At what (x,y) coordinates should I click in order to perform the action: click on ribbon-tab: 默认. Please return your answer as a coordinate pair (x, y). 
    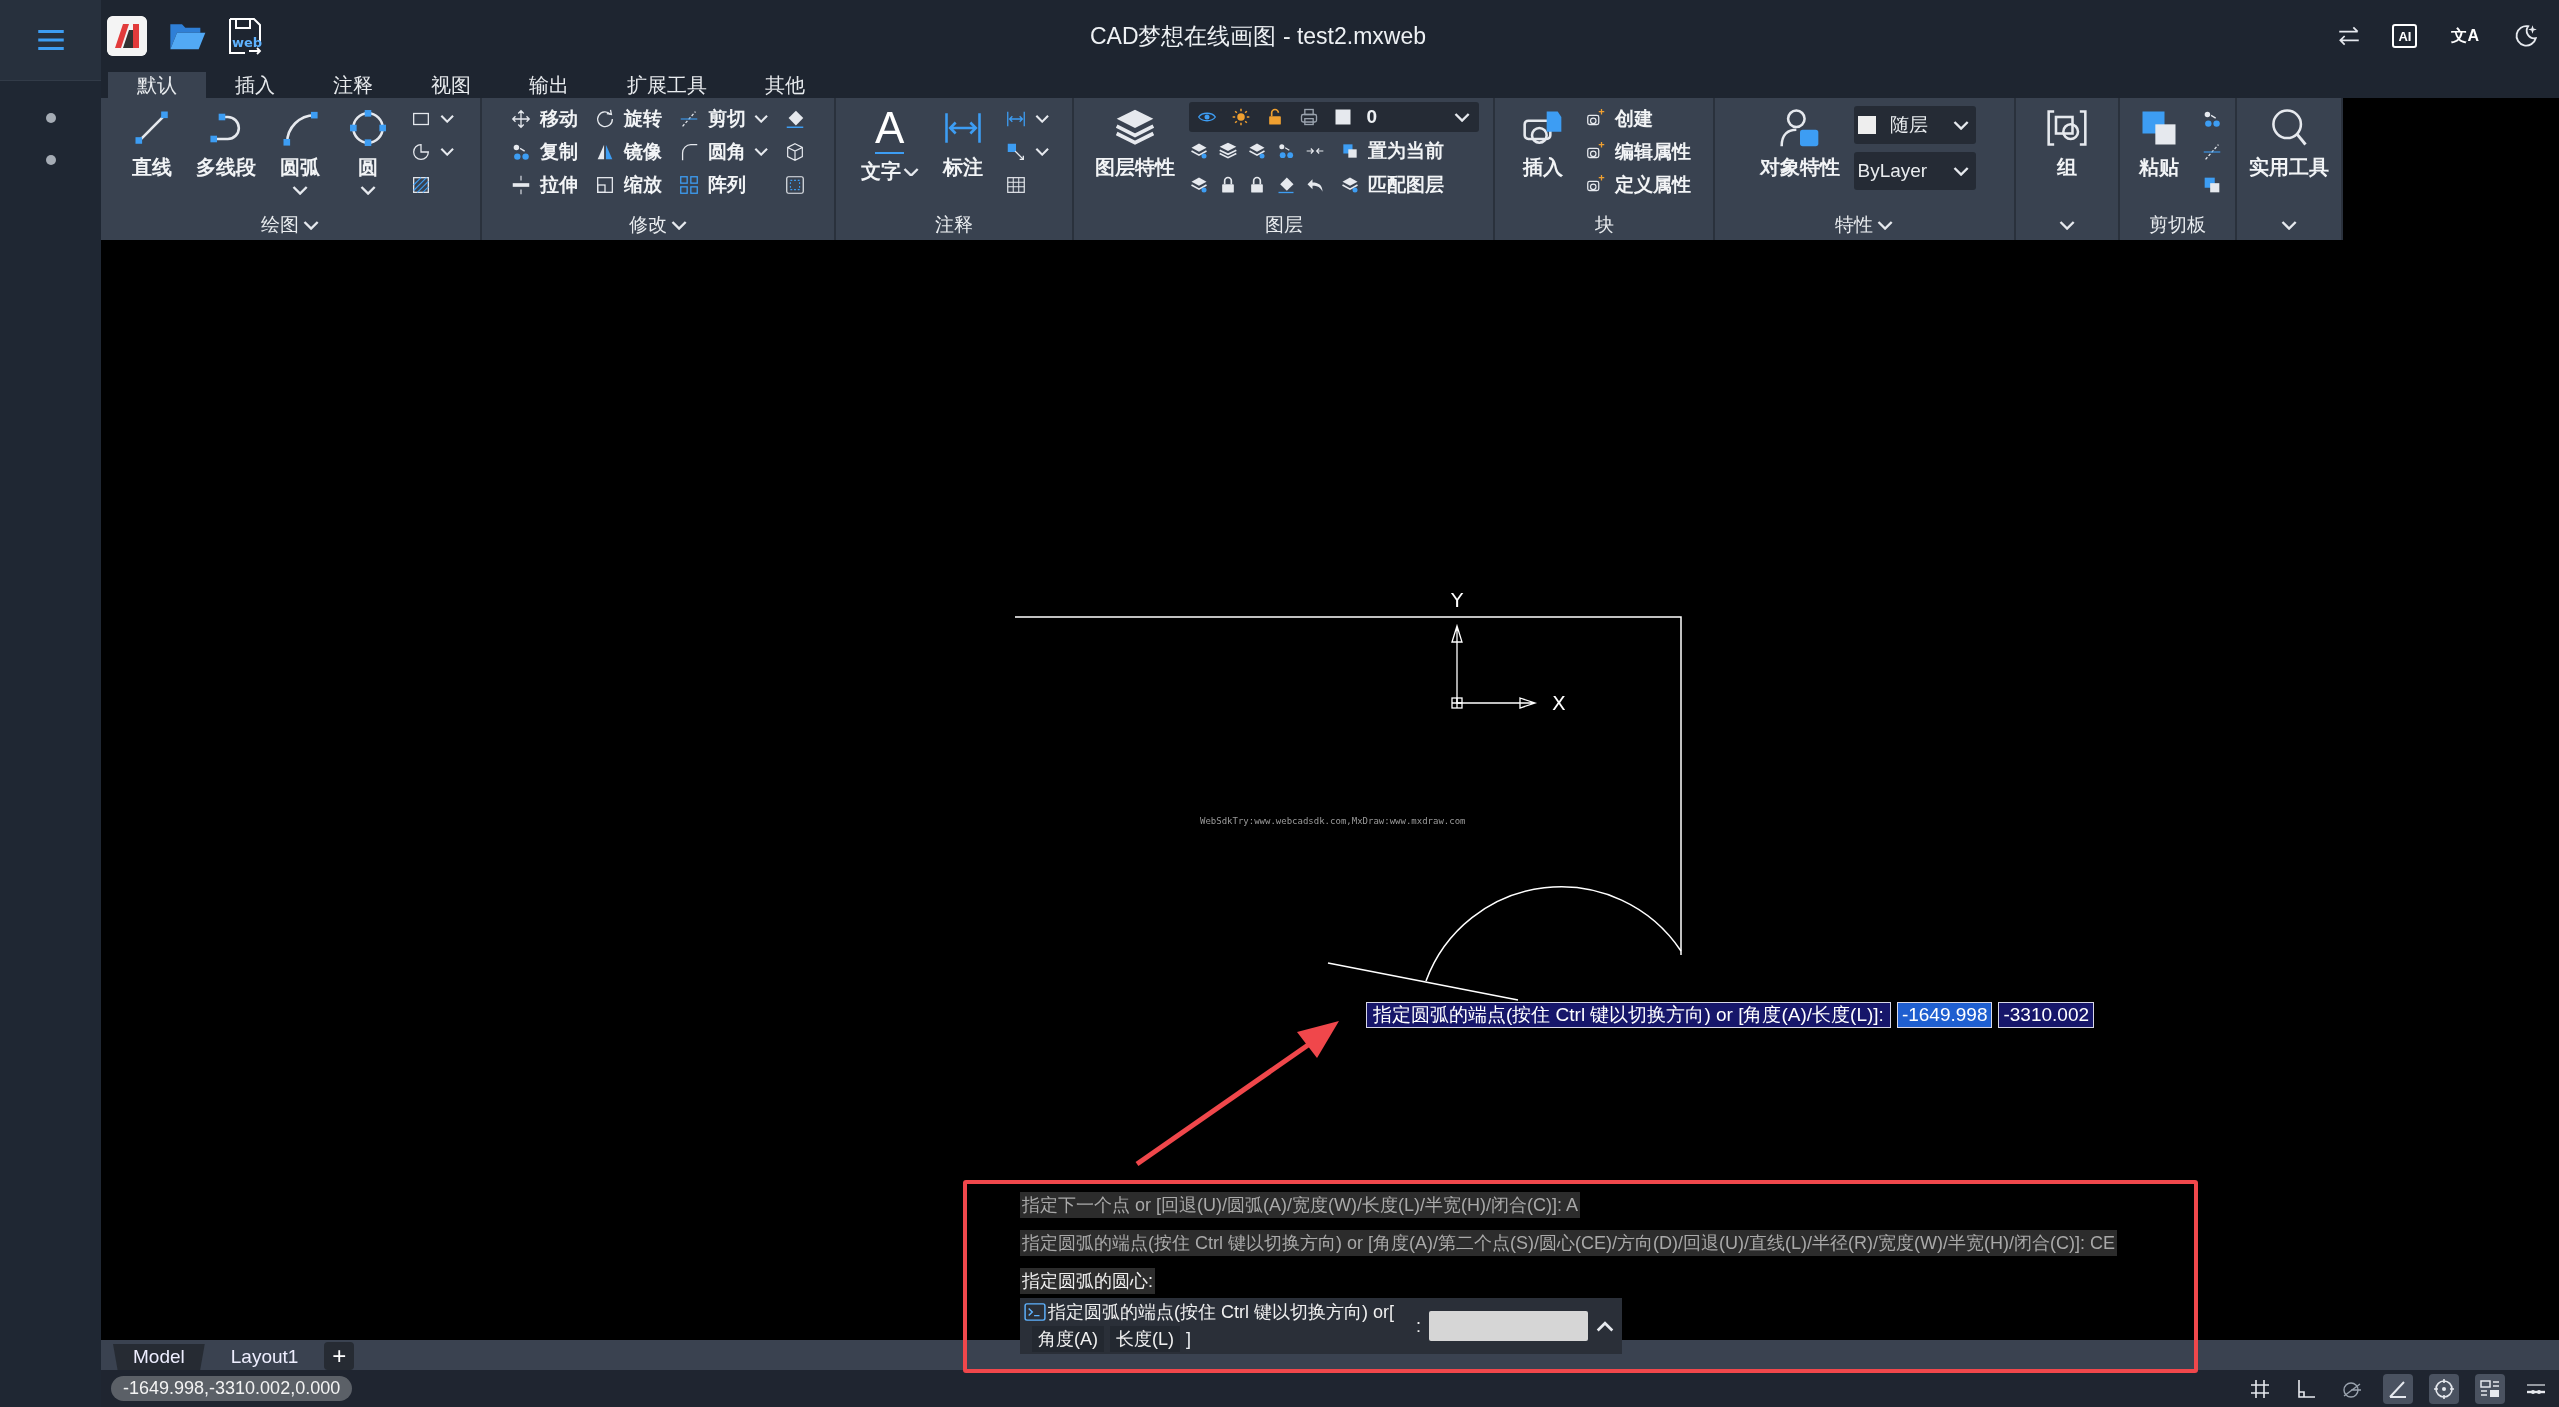
    Looking at the image, I should click on (157, 85).